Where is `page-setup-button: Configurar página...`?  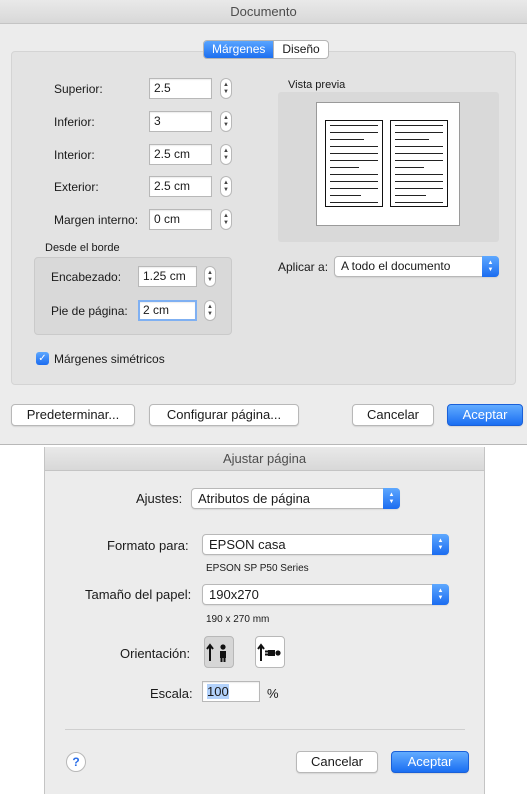 page-setup-button: Configurar página... is located at coordinates (224, 415).